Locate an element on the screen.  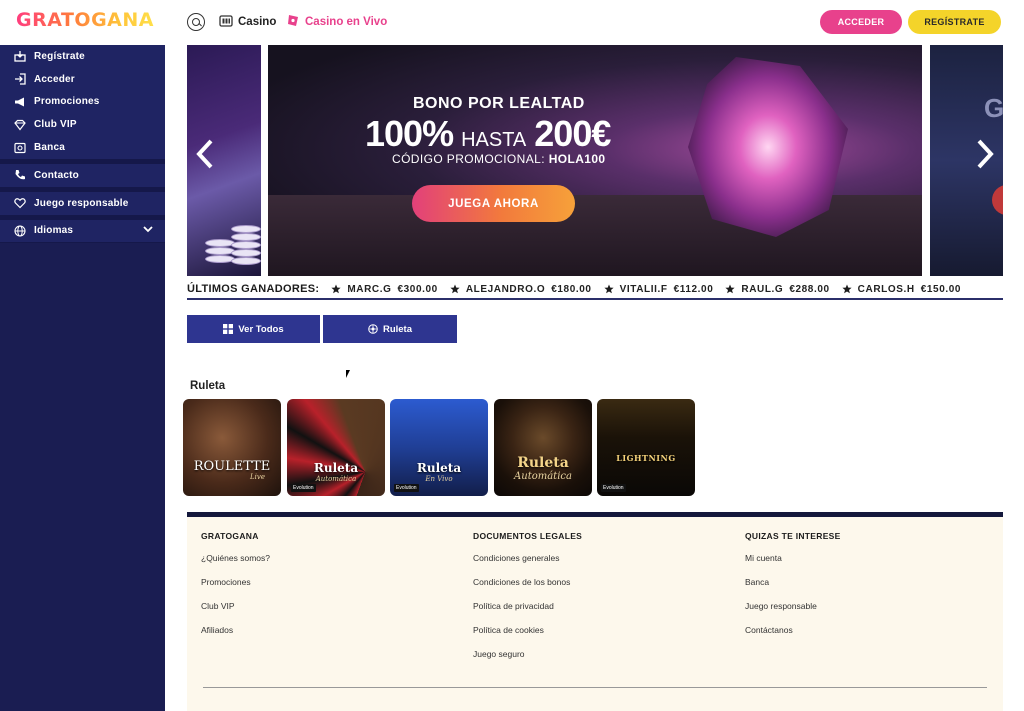
page-scrollbar is located at coordinates (1020, 345).